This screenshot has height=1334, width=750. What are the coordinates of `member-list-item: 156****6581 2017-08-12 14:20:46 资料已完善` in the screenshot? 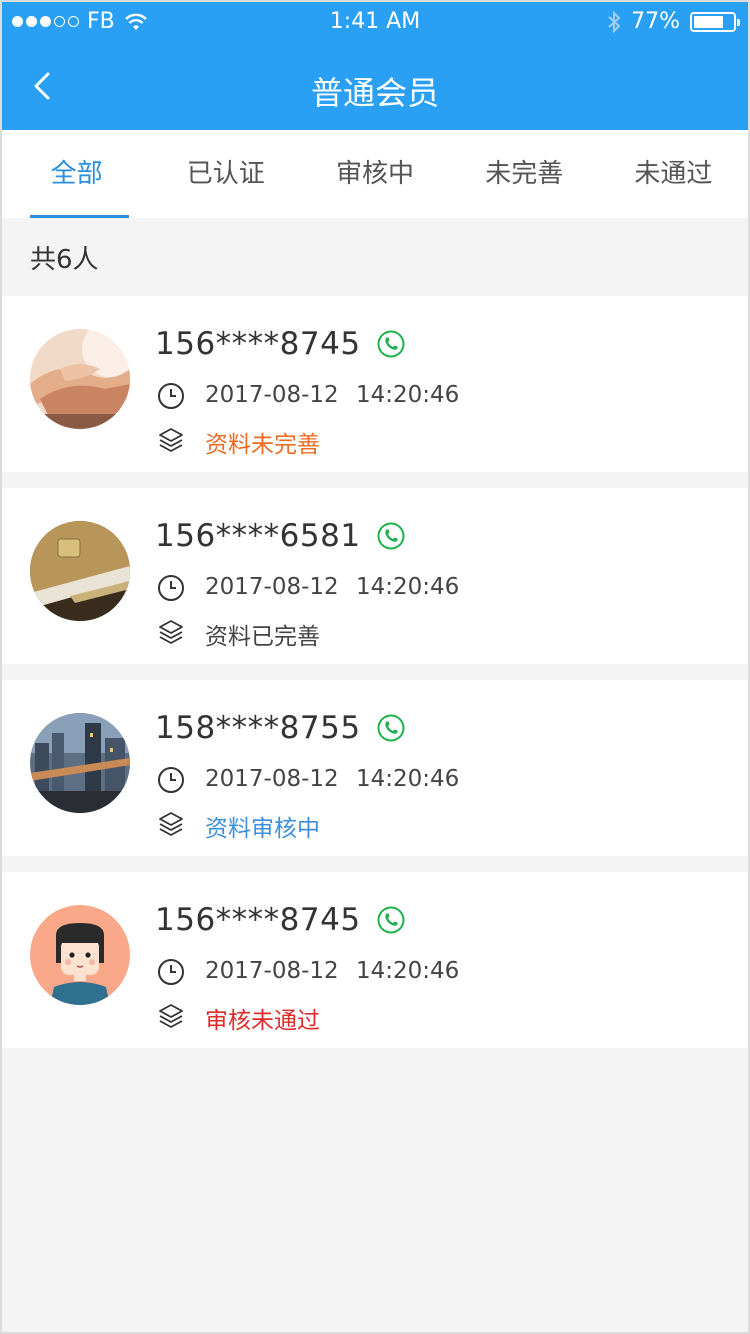 It's located at (375, 576).